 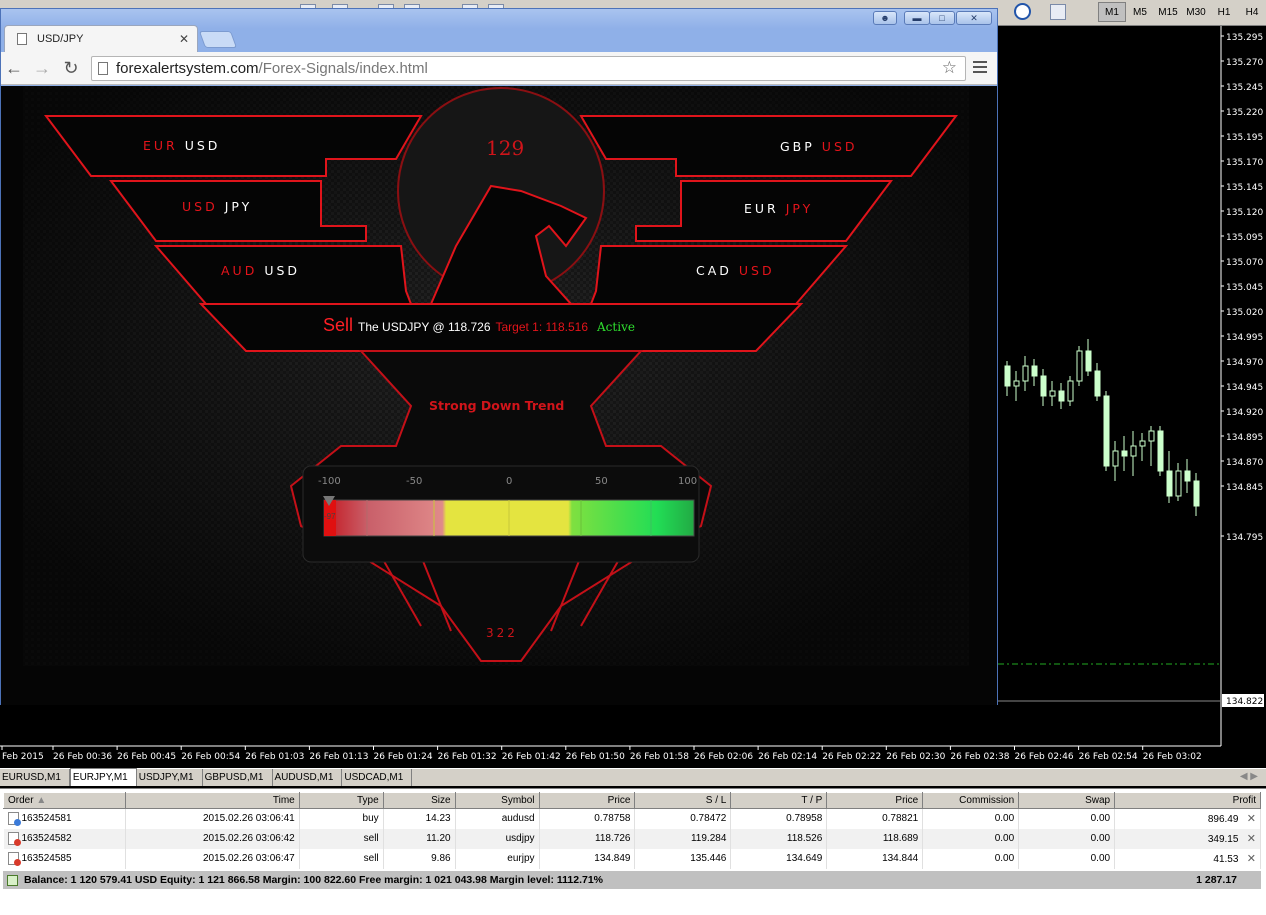 I want to click on back-icon: ←, so click(x=14, y=68).